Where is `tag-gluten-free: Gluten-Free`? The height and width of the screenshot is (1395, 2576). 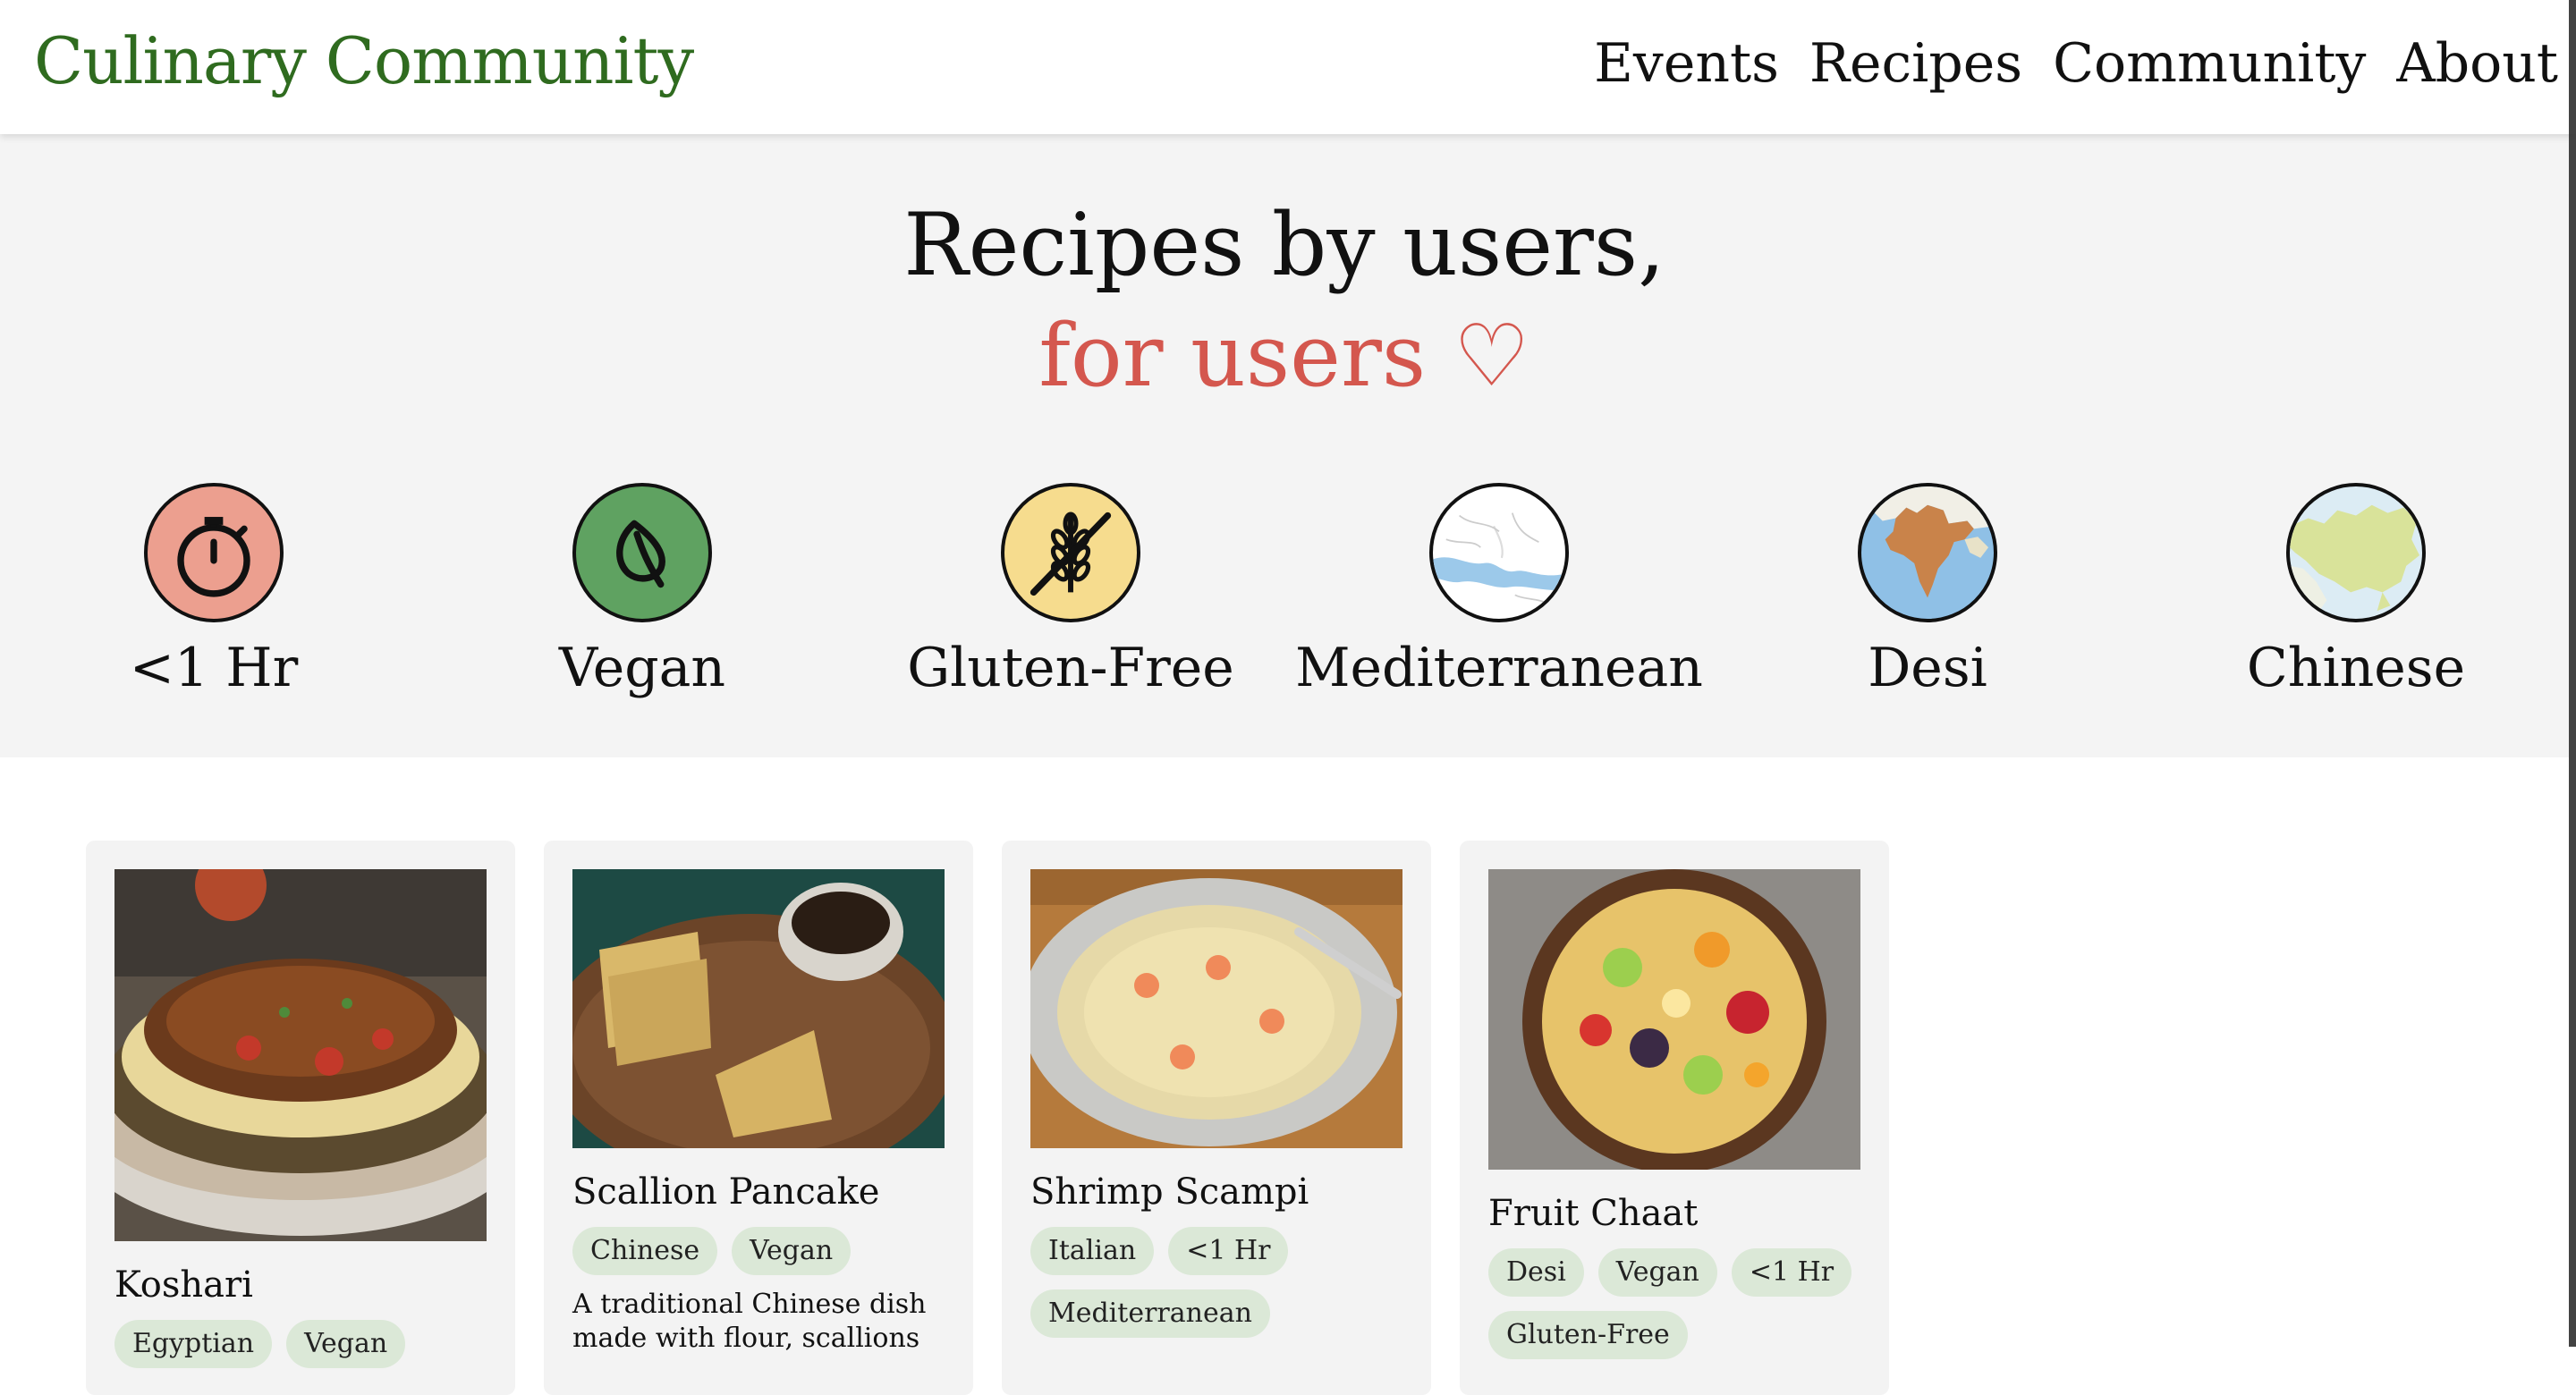
tag-gluten-free: Gluten-Free is located at coordinates (1588, 1335).